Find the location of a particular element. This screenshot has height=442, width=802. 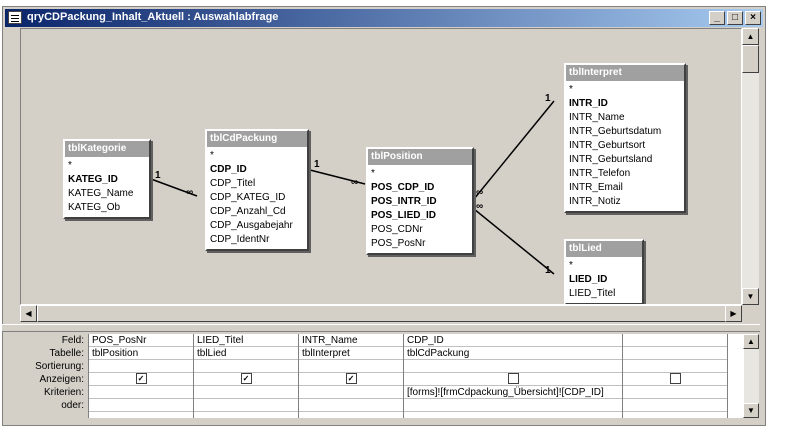

table-title: tblLied is located at coordinates (604, 249).